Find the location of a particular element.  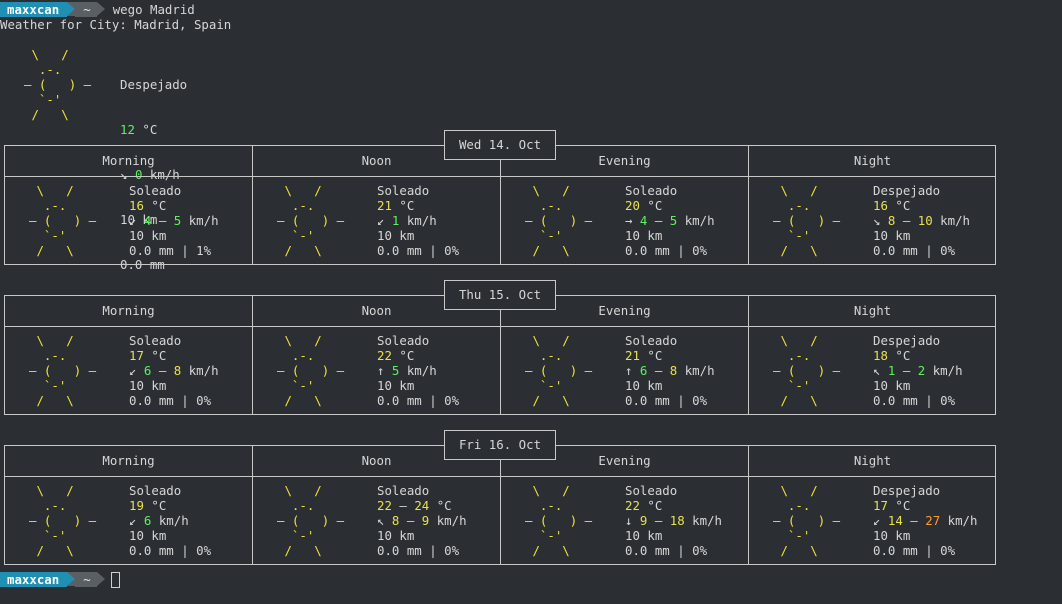

forecast-info: Soleado 17 °C ↙ 6 ― 8 km/h 10 km 0.0 mm | 0% is located at coordinates (174, 370).